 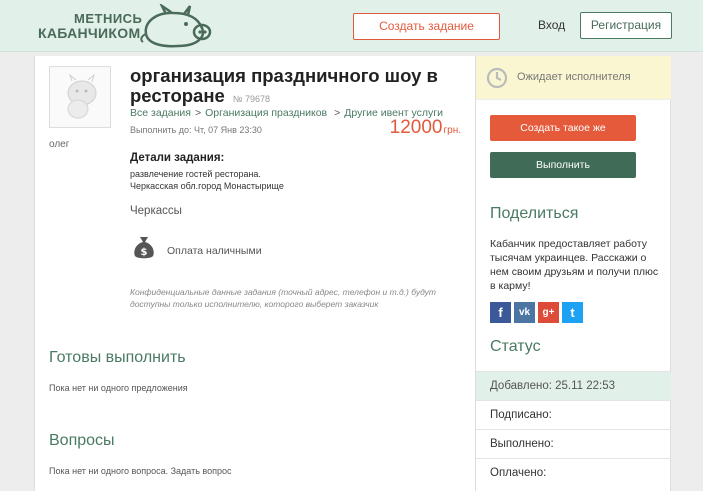 I want to click on status-banner: Ожидает исполнителя, so click(x=573, y=78).